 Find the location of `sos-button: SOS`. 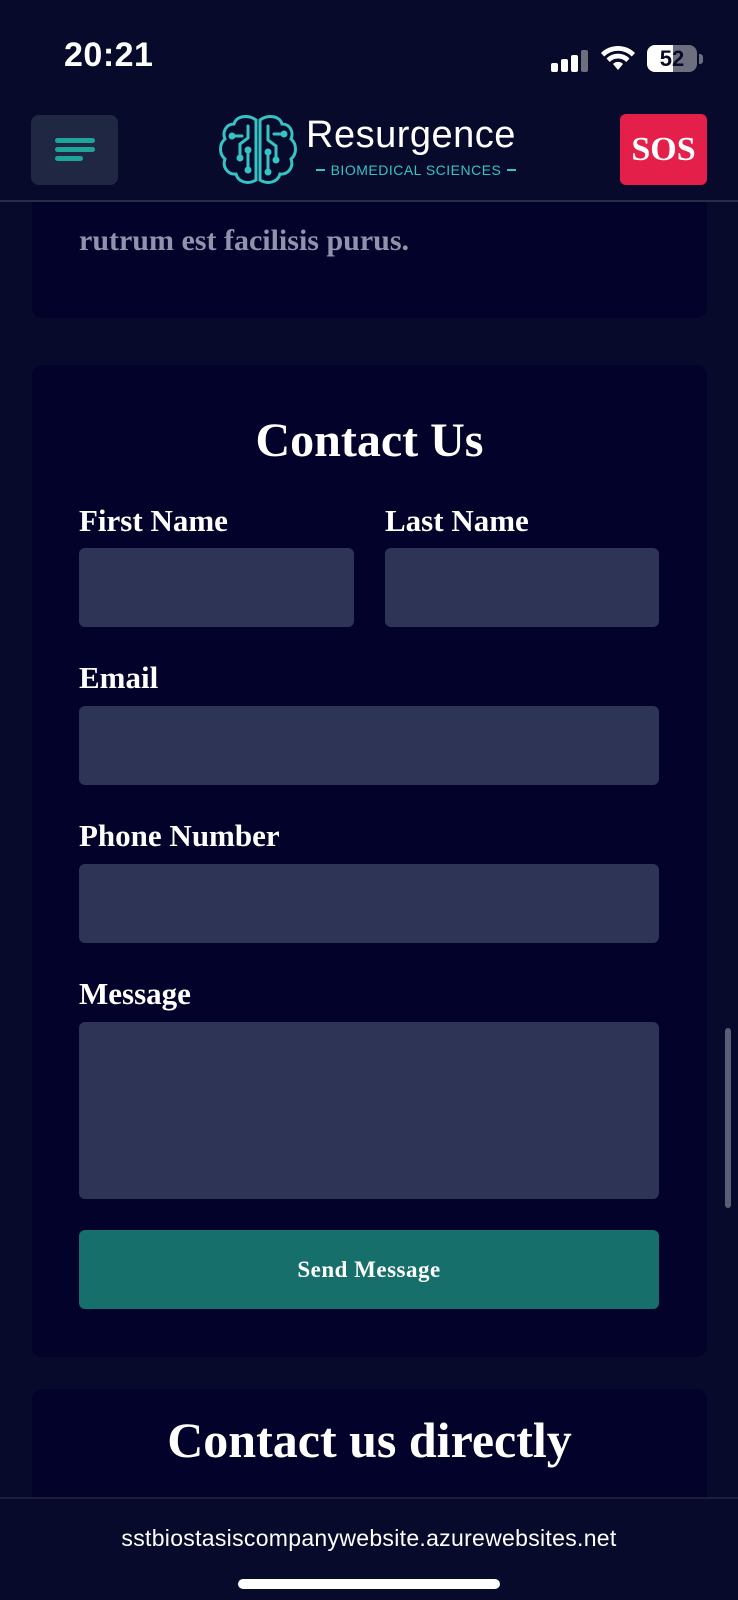

sos-button: SOS is located at coordinates (663, 149).